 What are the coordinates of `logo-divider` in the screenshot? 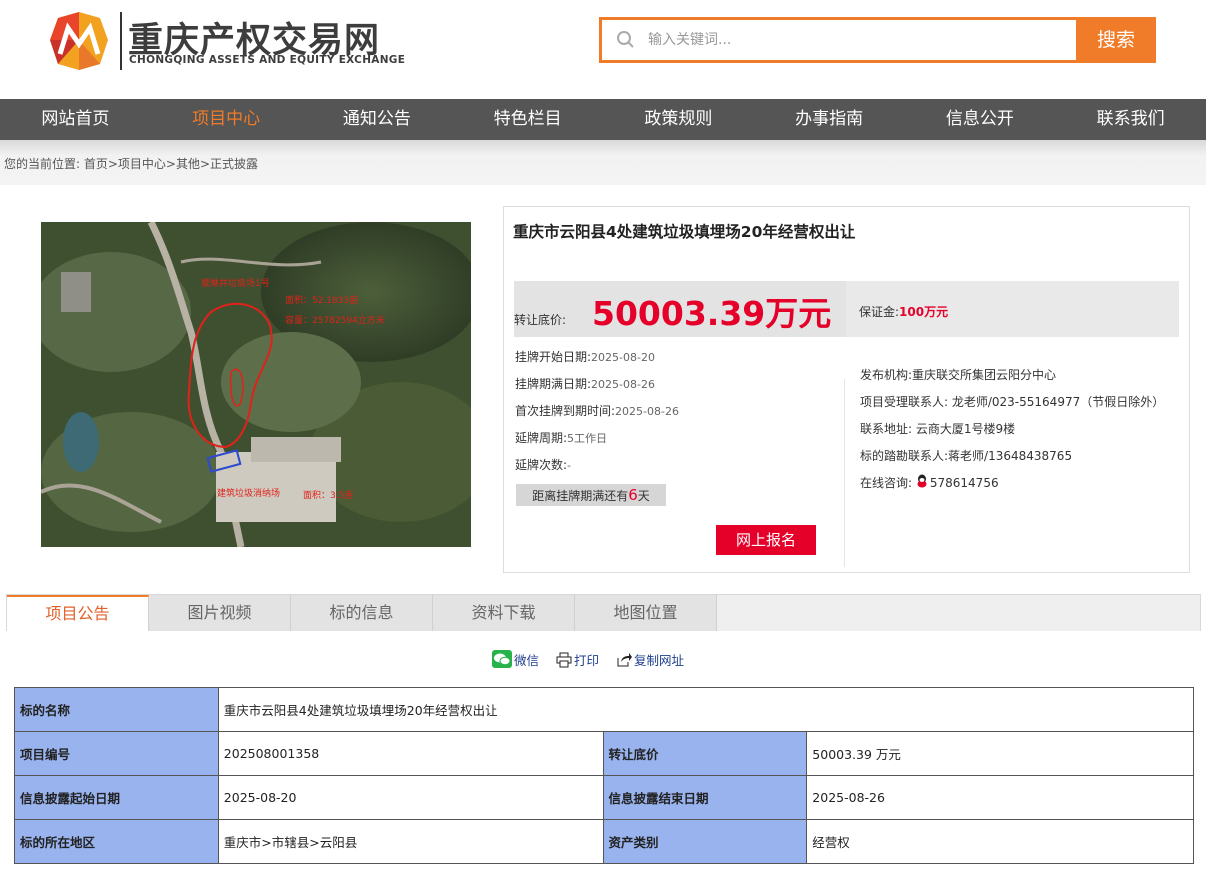 It's located at (121, 41).